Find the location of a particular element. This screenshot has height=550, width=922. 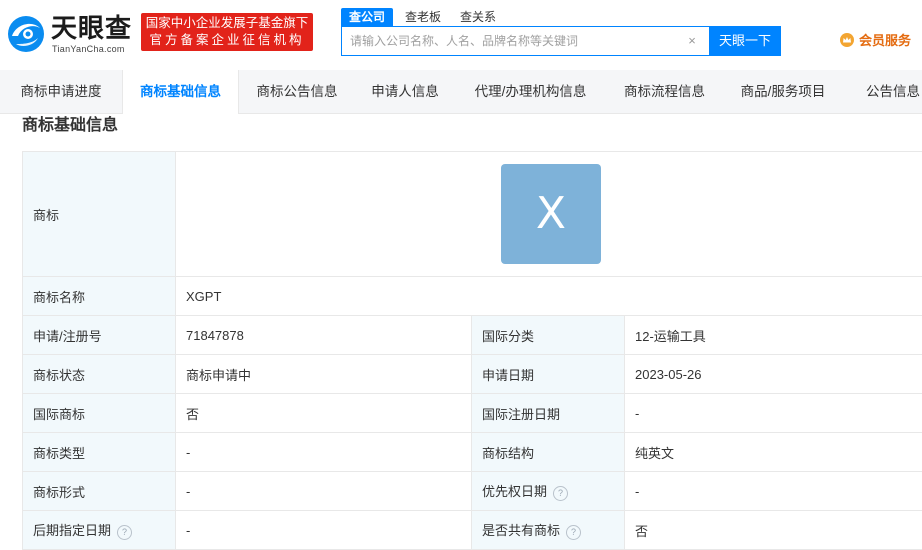

table-row: 申请/注册号 71847878 国际分类 12-运输工具 is located at coordinates (472, 335).